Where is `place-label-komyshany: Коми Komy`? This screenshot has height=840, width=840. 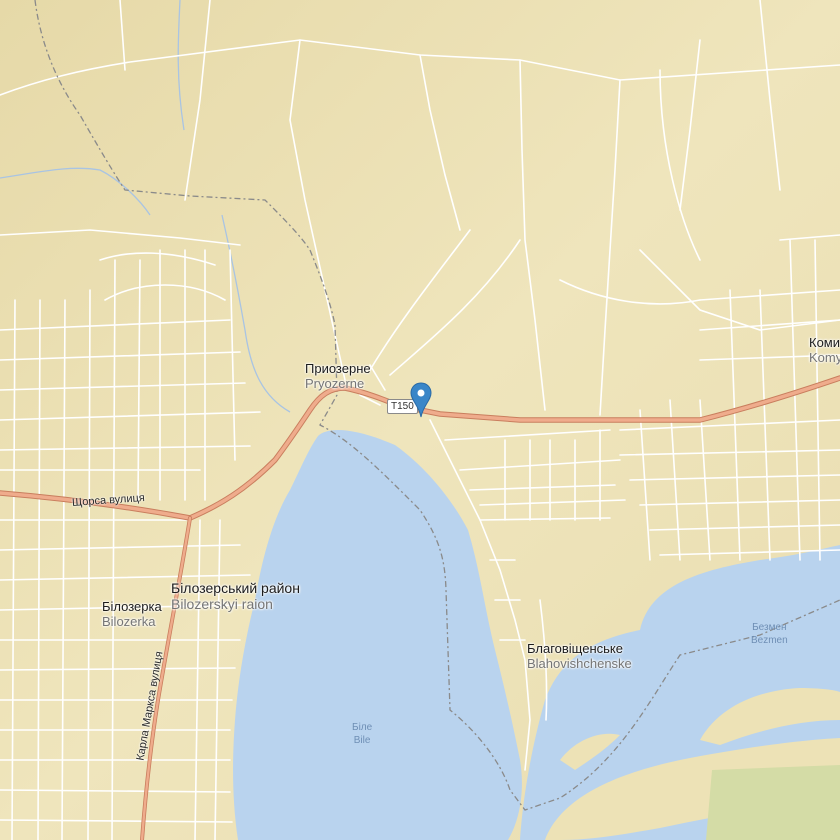
place-label-komyshany: Коми Komy is located at coordinates (824, 350).